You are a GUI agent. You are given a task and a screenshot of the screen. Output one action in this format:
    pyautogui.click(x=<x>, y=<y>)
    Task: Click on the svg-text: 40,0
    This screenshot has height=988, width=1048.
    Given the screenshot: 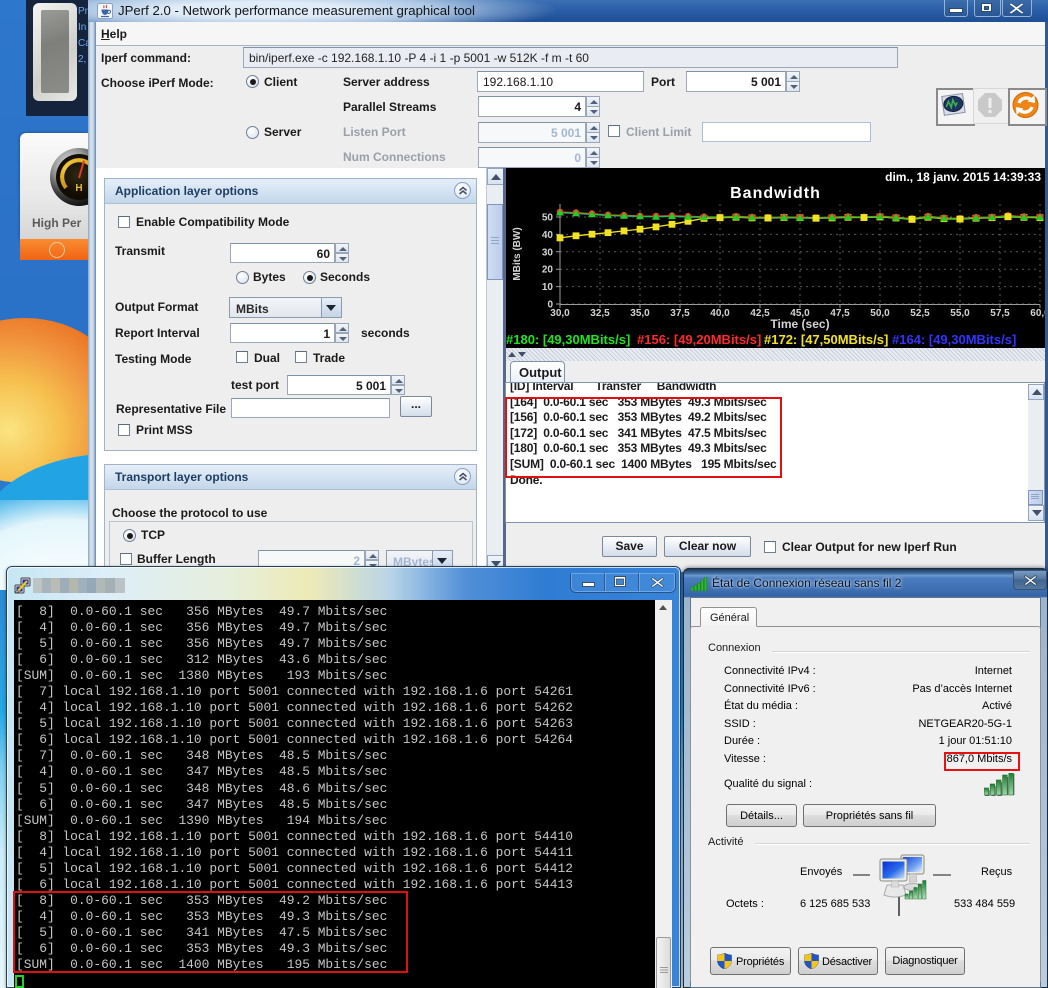 What is the action you would take?
    pyautogui.click(x=720, y=313)
    